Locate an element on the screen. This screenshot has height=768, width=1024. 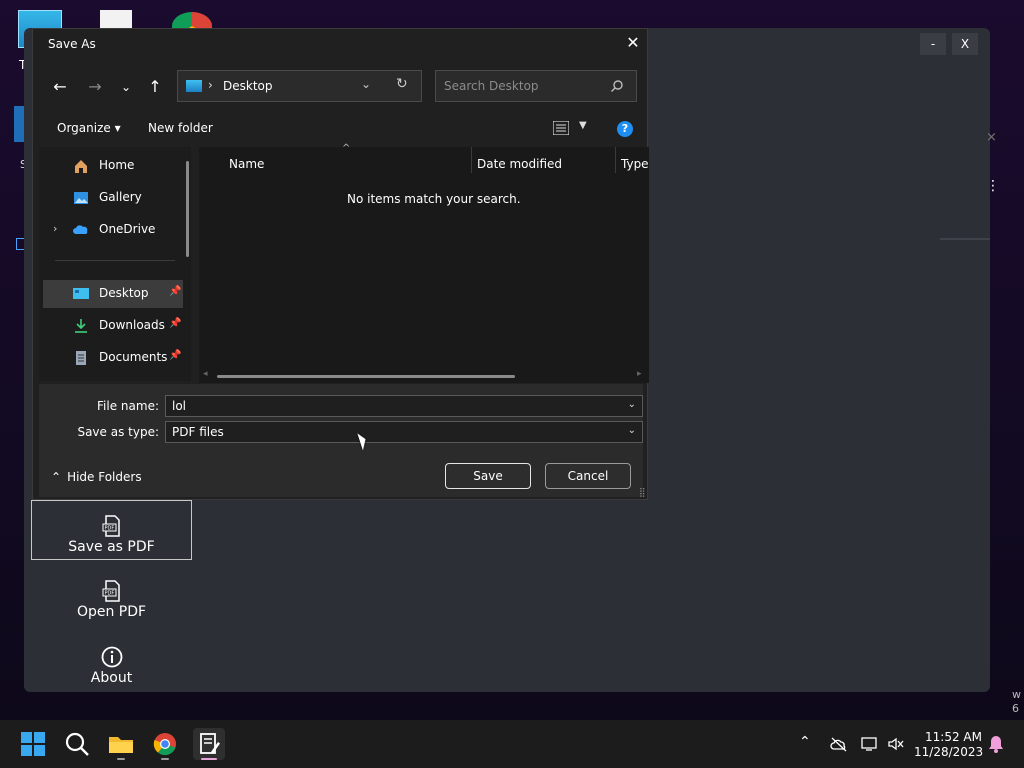
save-as-pdf-label: Save as PDF is located at coordinates (111, 547).